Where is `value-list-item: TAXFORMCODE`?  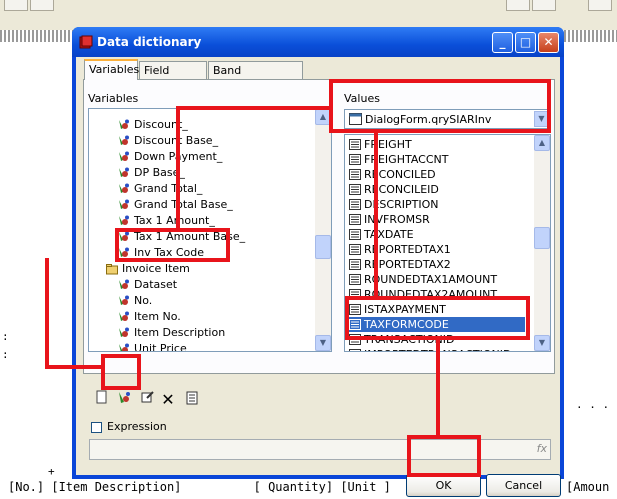 value-list-item: TAXFORMCODE is located at coordinates (437, 324).